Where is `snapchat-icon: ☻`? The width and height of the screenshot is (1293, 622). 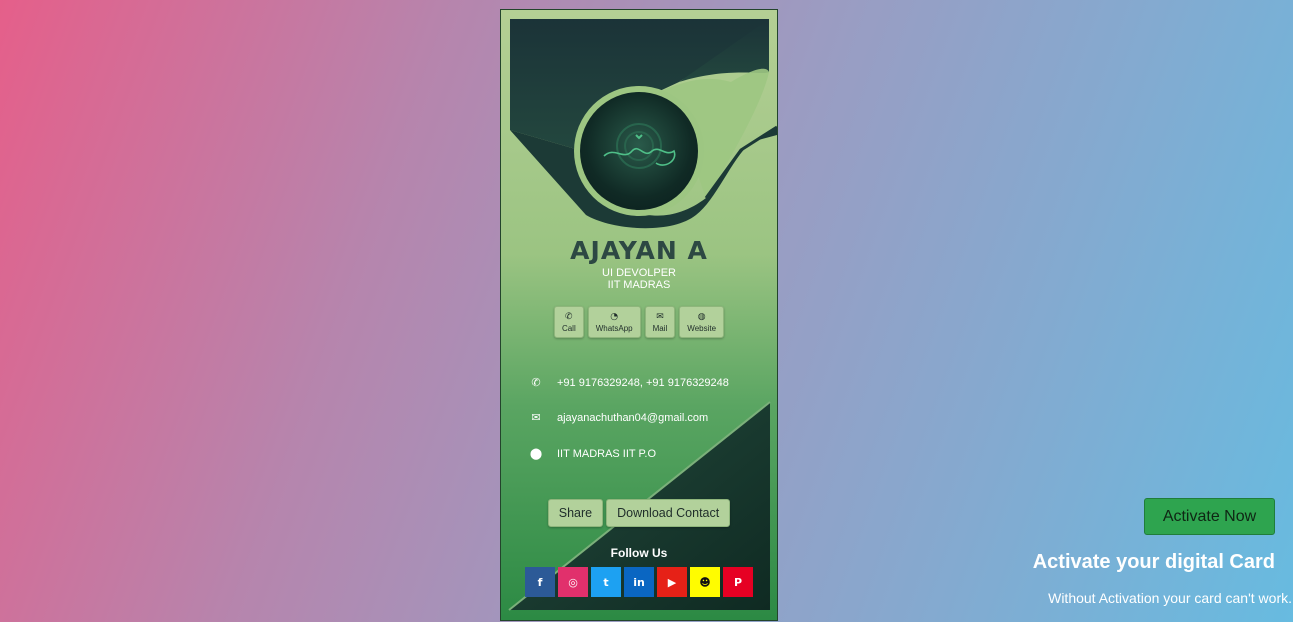 snapchat-icon: ☻ is located at coordinates (705, 582).